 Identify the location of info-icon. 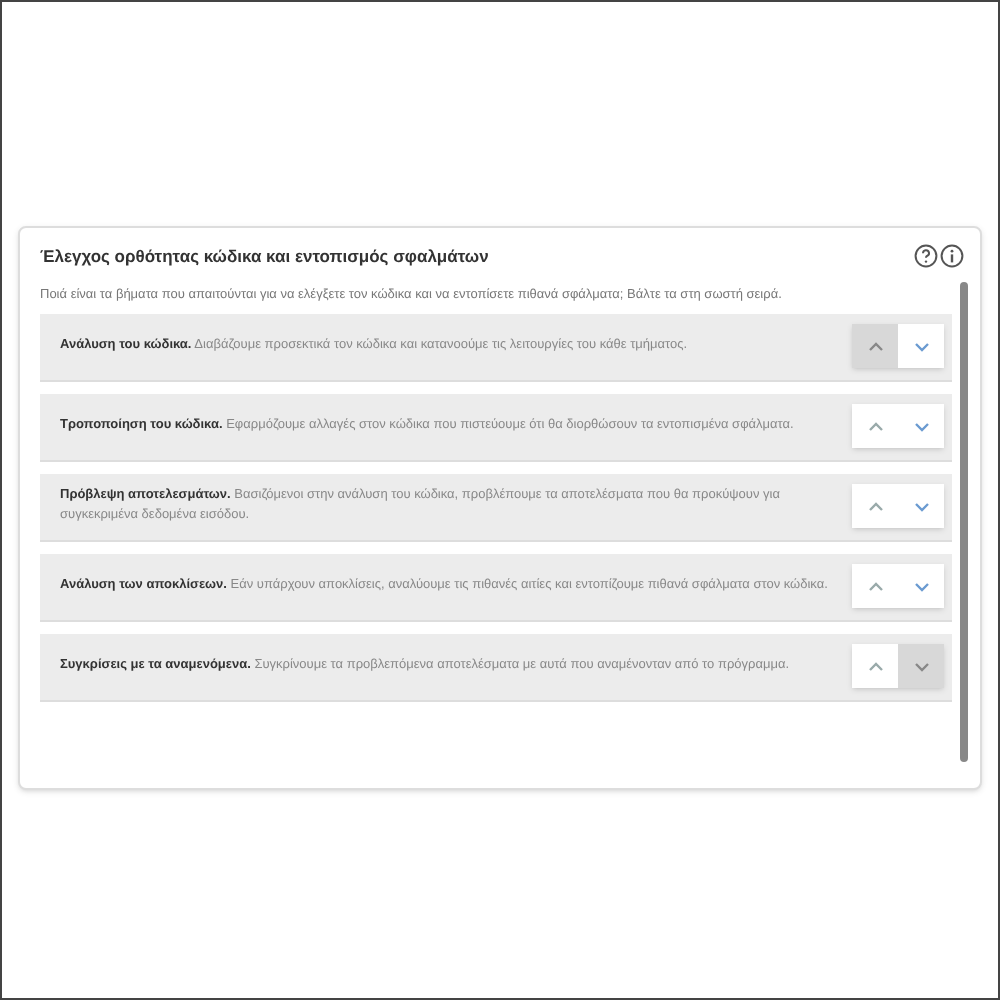
(952, 256).